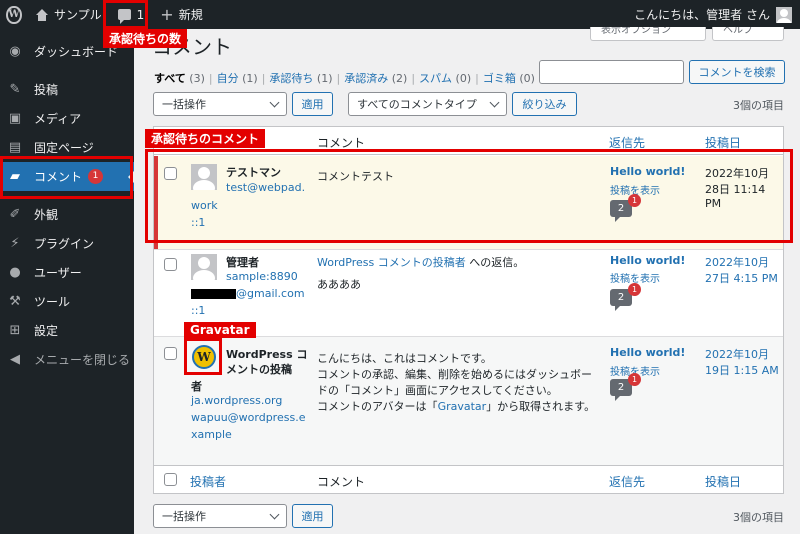 The height and width of the screenshot is (534, 800). I want to click on comment-author-cont: メントの投稿, so click(259, 369).